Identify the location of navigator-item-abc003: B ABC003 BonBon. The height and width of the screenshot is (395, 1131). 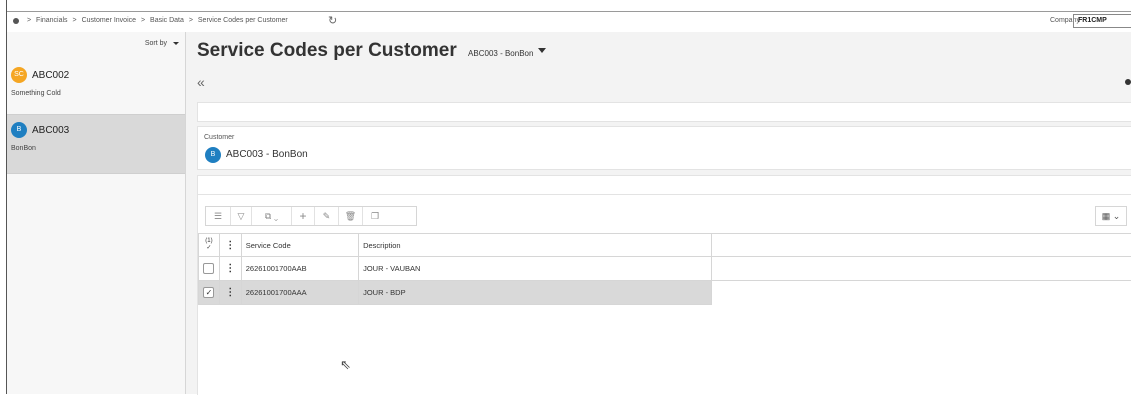
(96, 144).